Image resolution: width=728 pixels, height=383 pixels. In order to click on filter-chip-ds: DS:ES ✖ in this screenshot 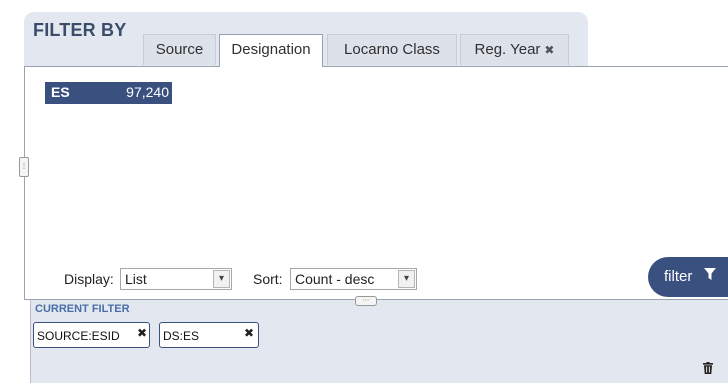, I will do `click(209, 335)`.